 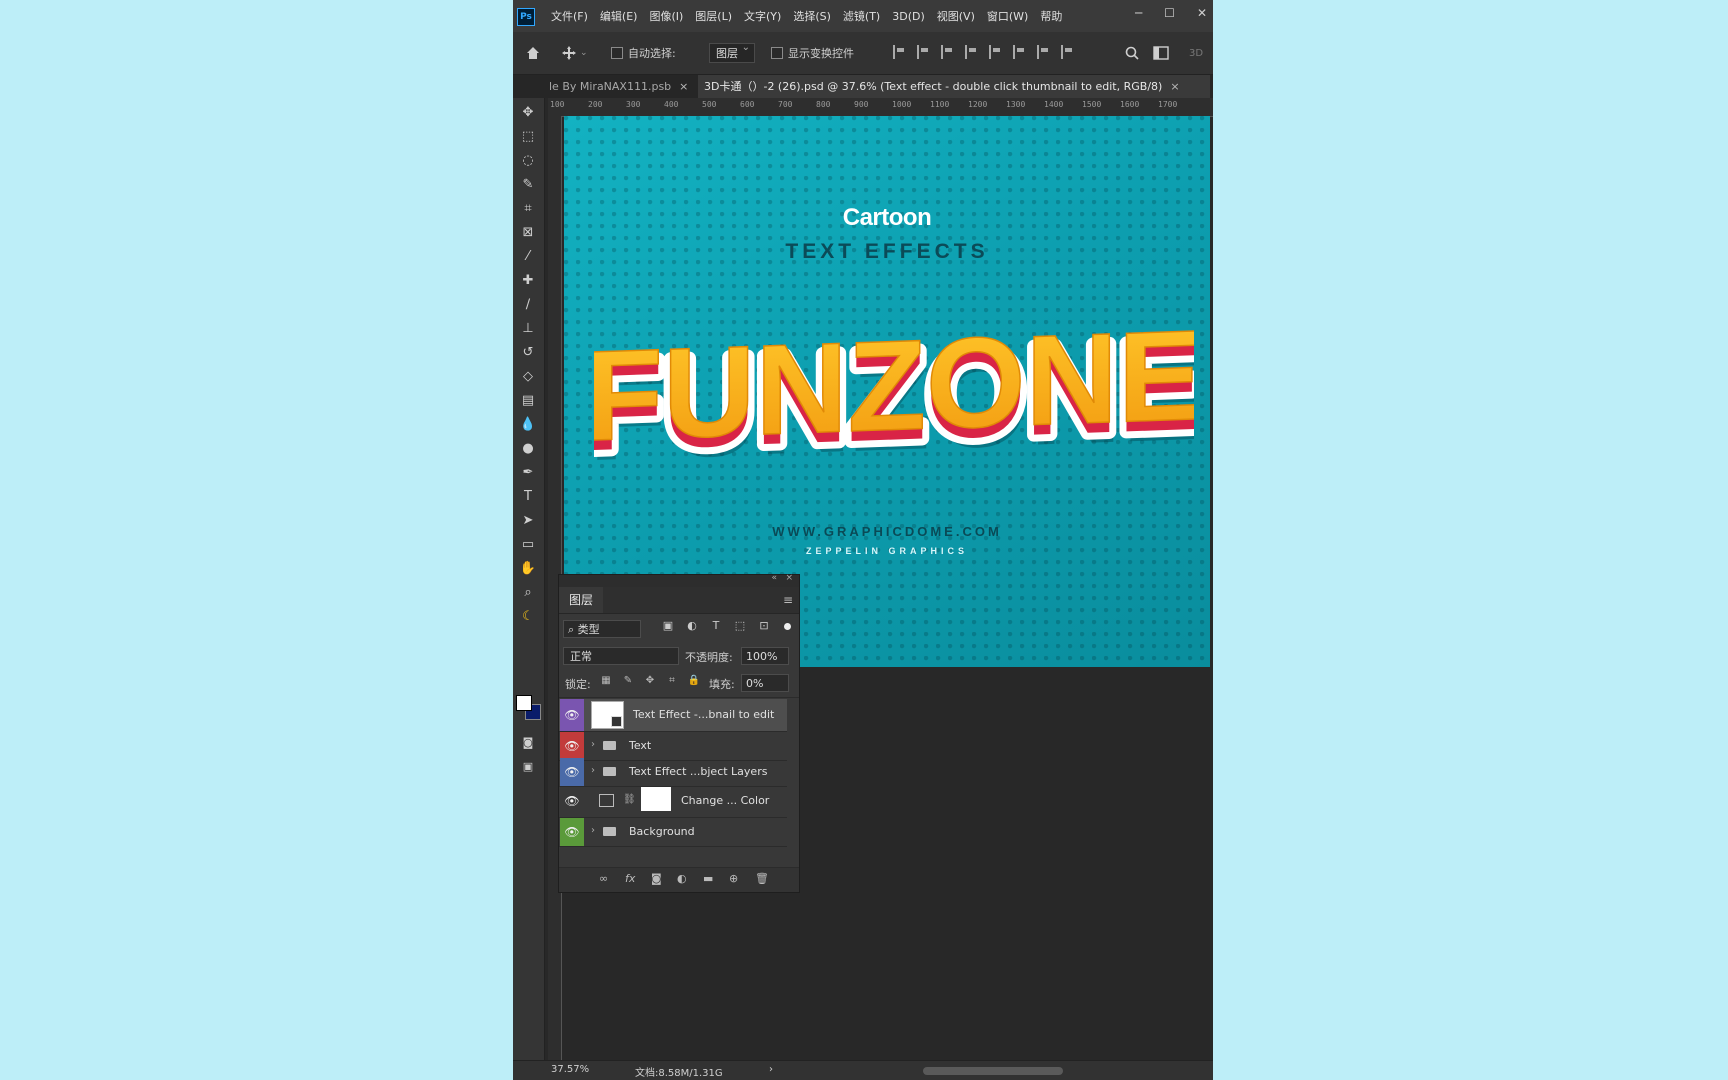 I want to click on move-tool-icon: ✥, so click(x=528, y=113).